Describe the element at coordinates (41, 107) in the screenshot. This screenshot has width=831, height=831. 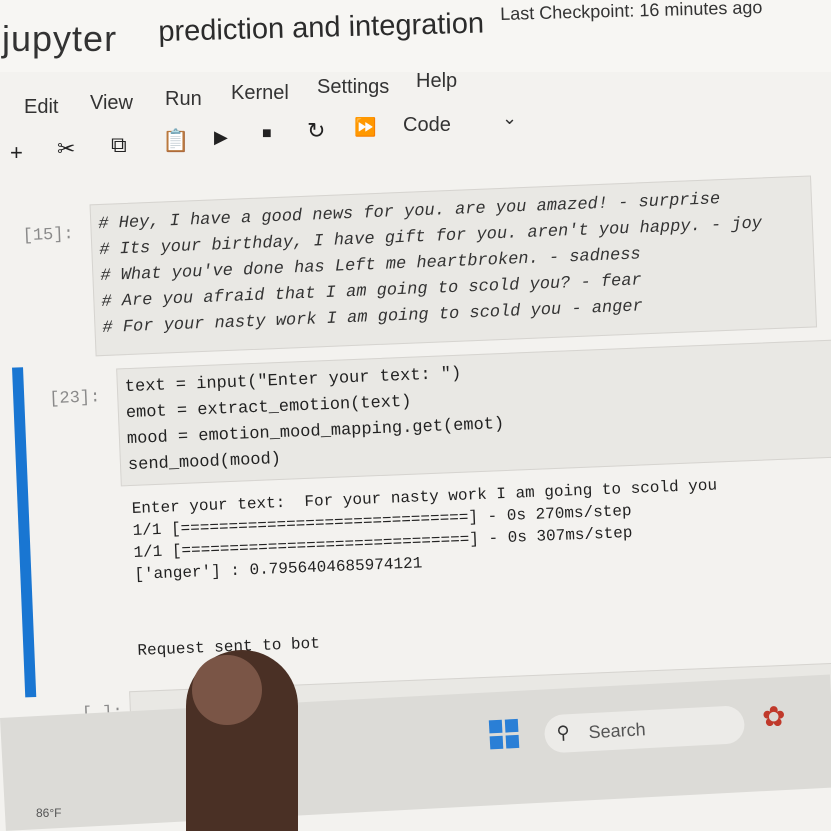
I see `menu-edit: Edit` at that location.